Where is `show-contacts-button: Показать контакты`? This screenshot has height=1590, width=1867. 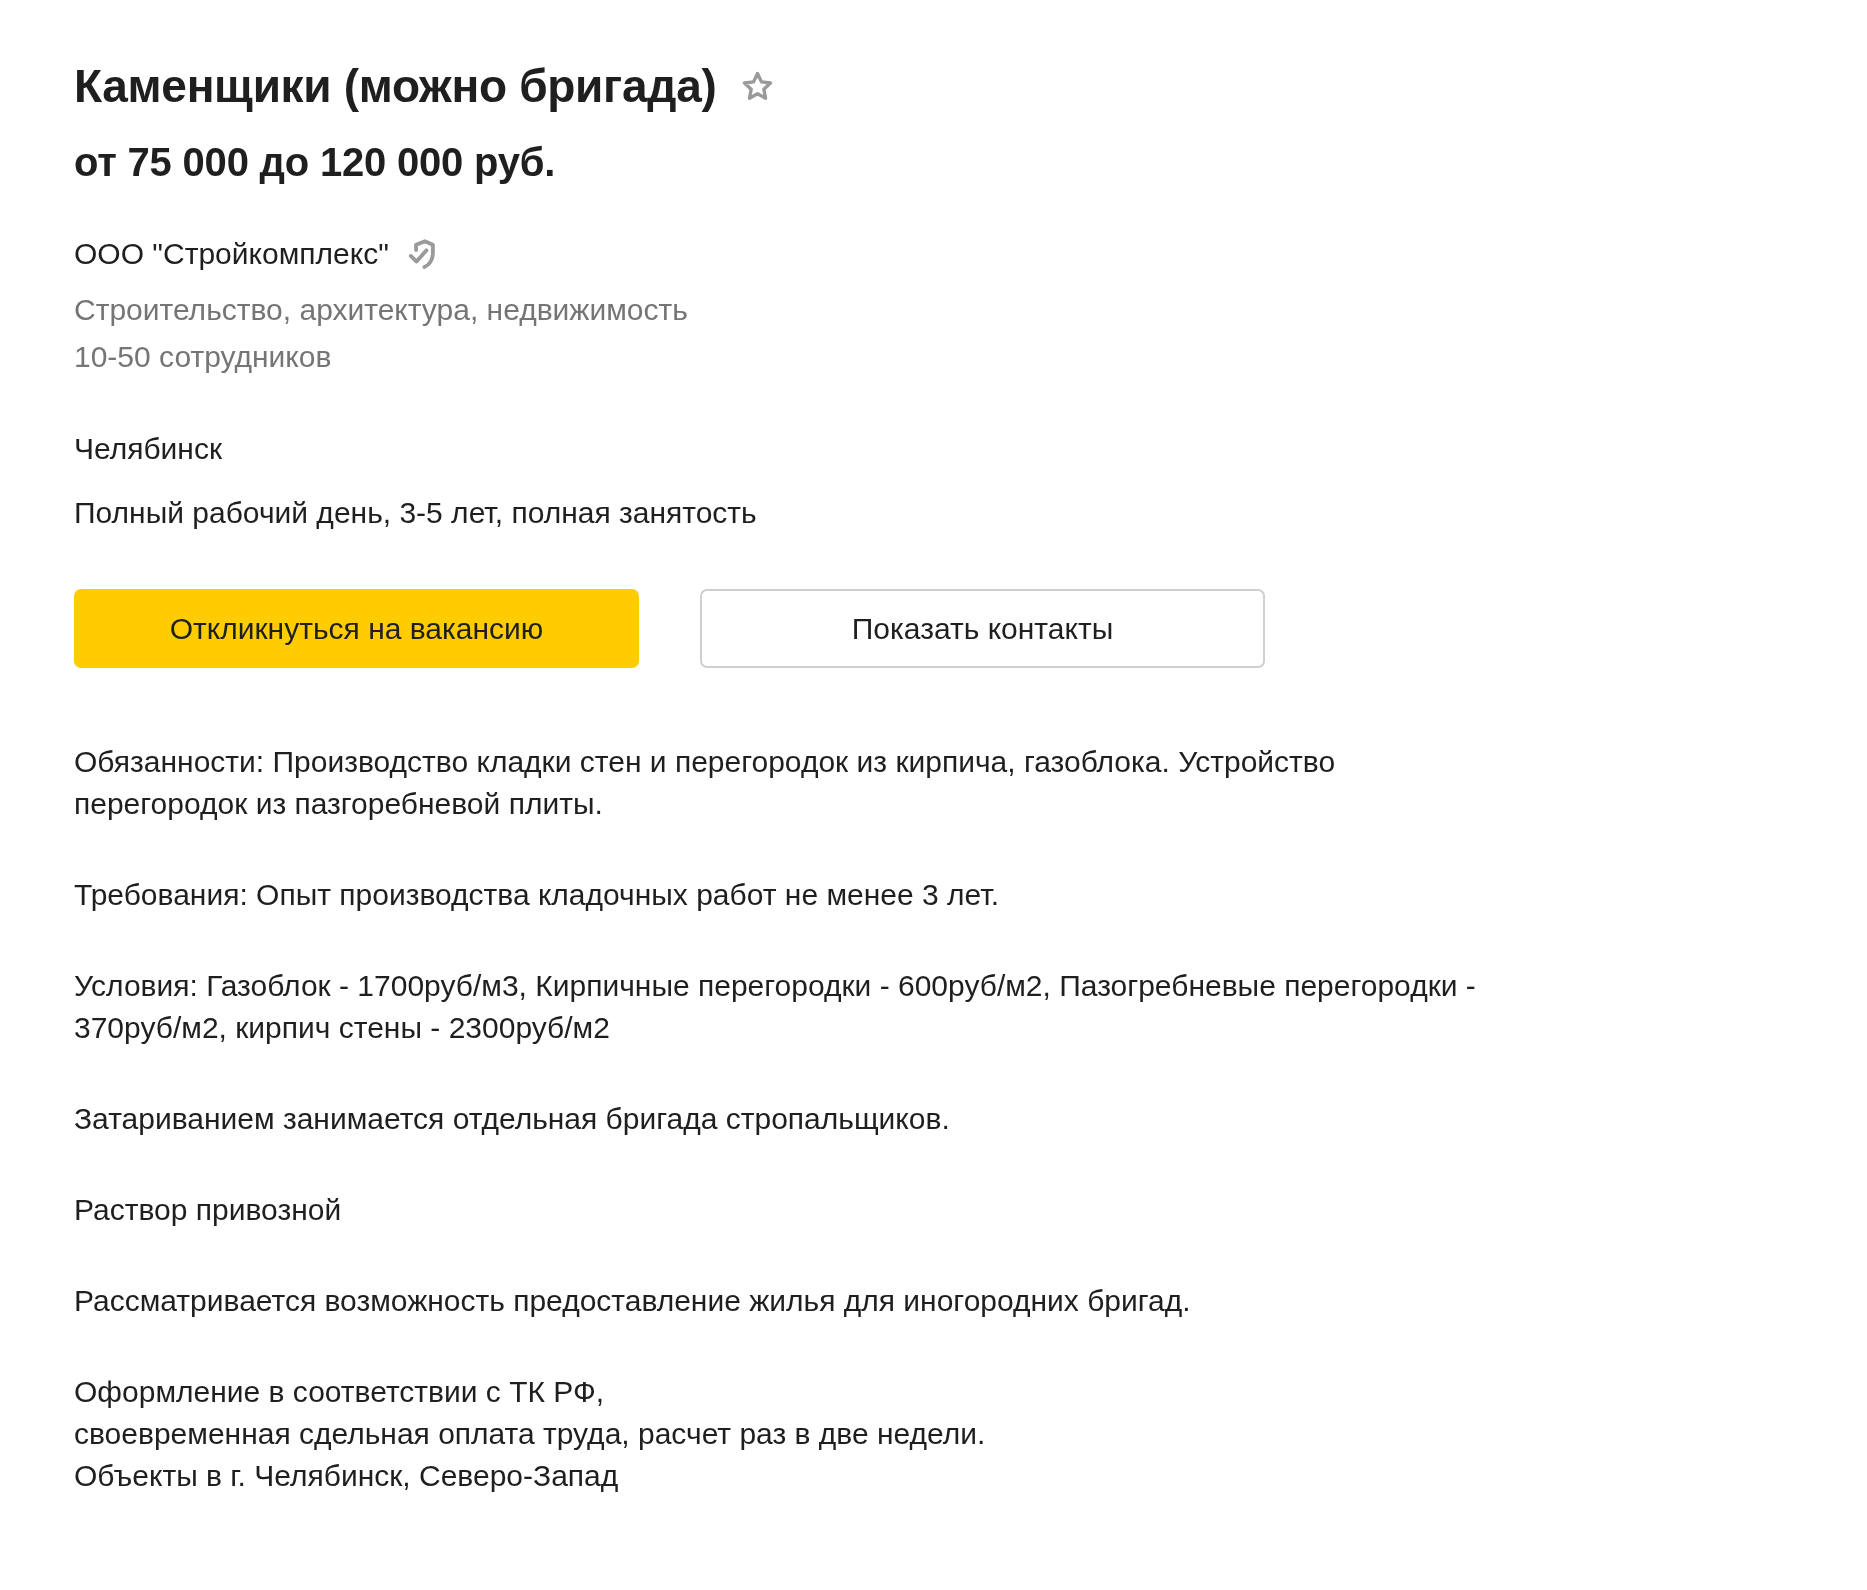 show-contacts-button: Показать контакты is located at coordinates (982, 628).